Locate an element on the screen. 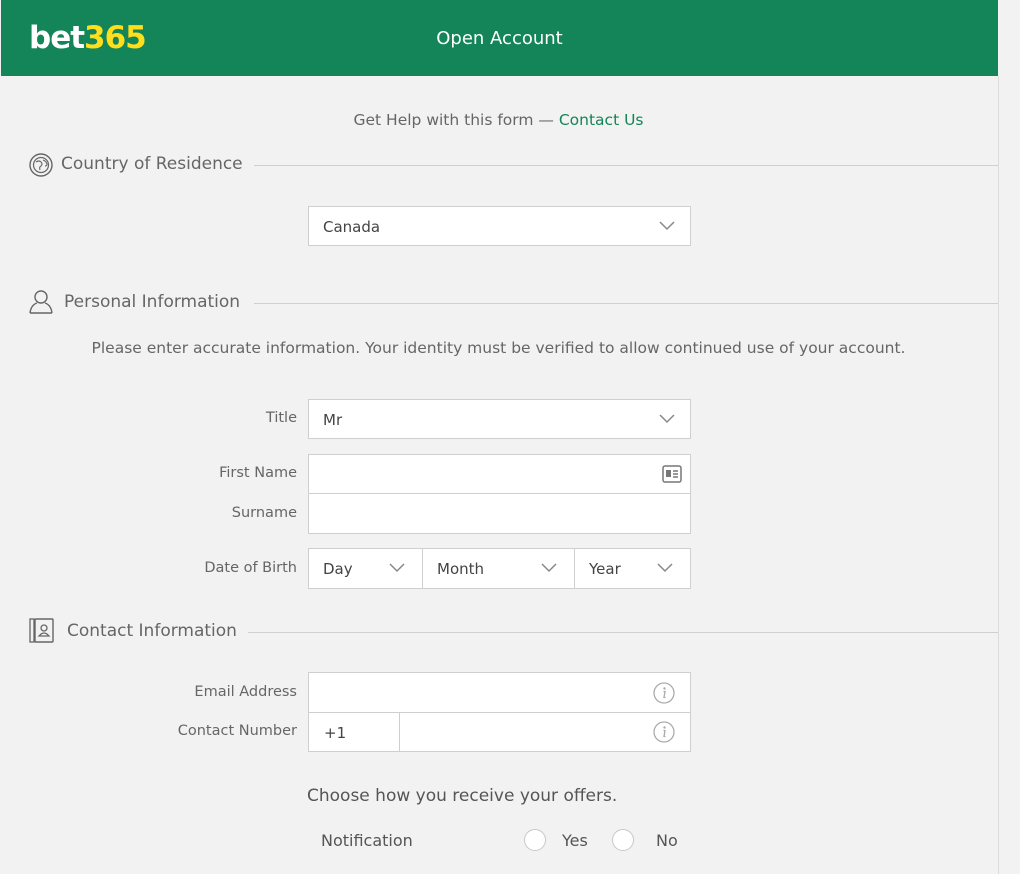  section-header-country: Country of Residence is located at coordinates (513, 165).